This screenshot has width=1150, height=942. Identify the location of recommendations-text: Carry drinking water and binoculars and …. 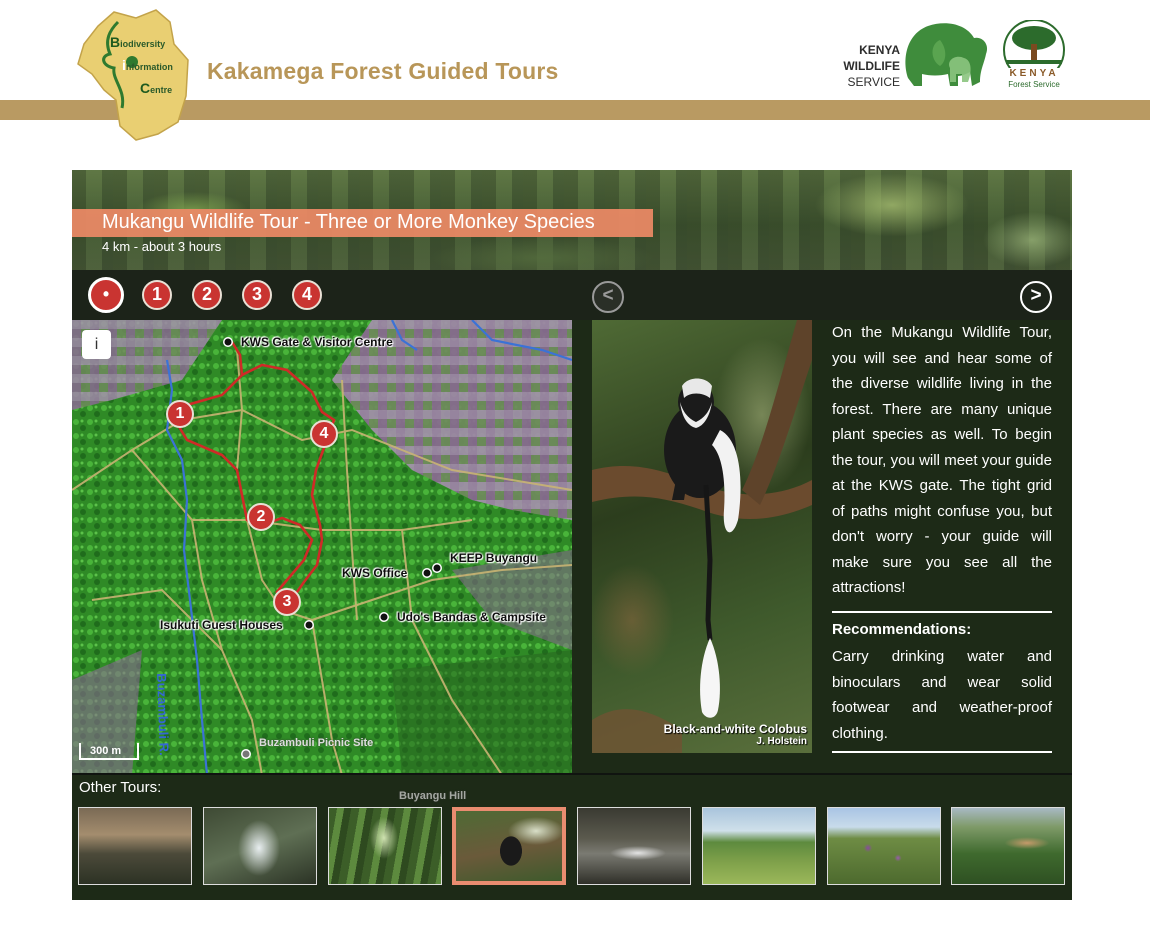
(942, 695).